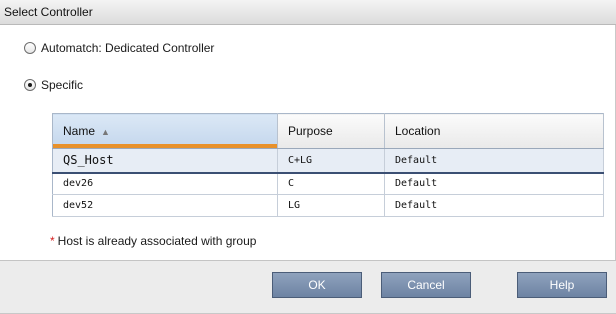  I want to click on help-button: Help, so click(562, 285).